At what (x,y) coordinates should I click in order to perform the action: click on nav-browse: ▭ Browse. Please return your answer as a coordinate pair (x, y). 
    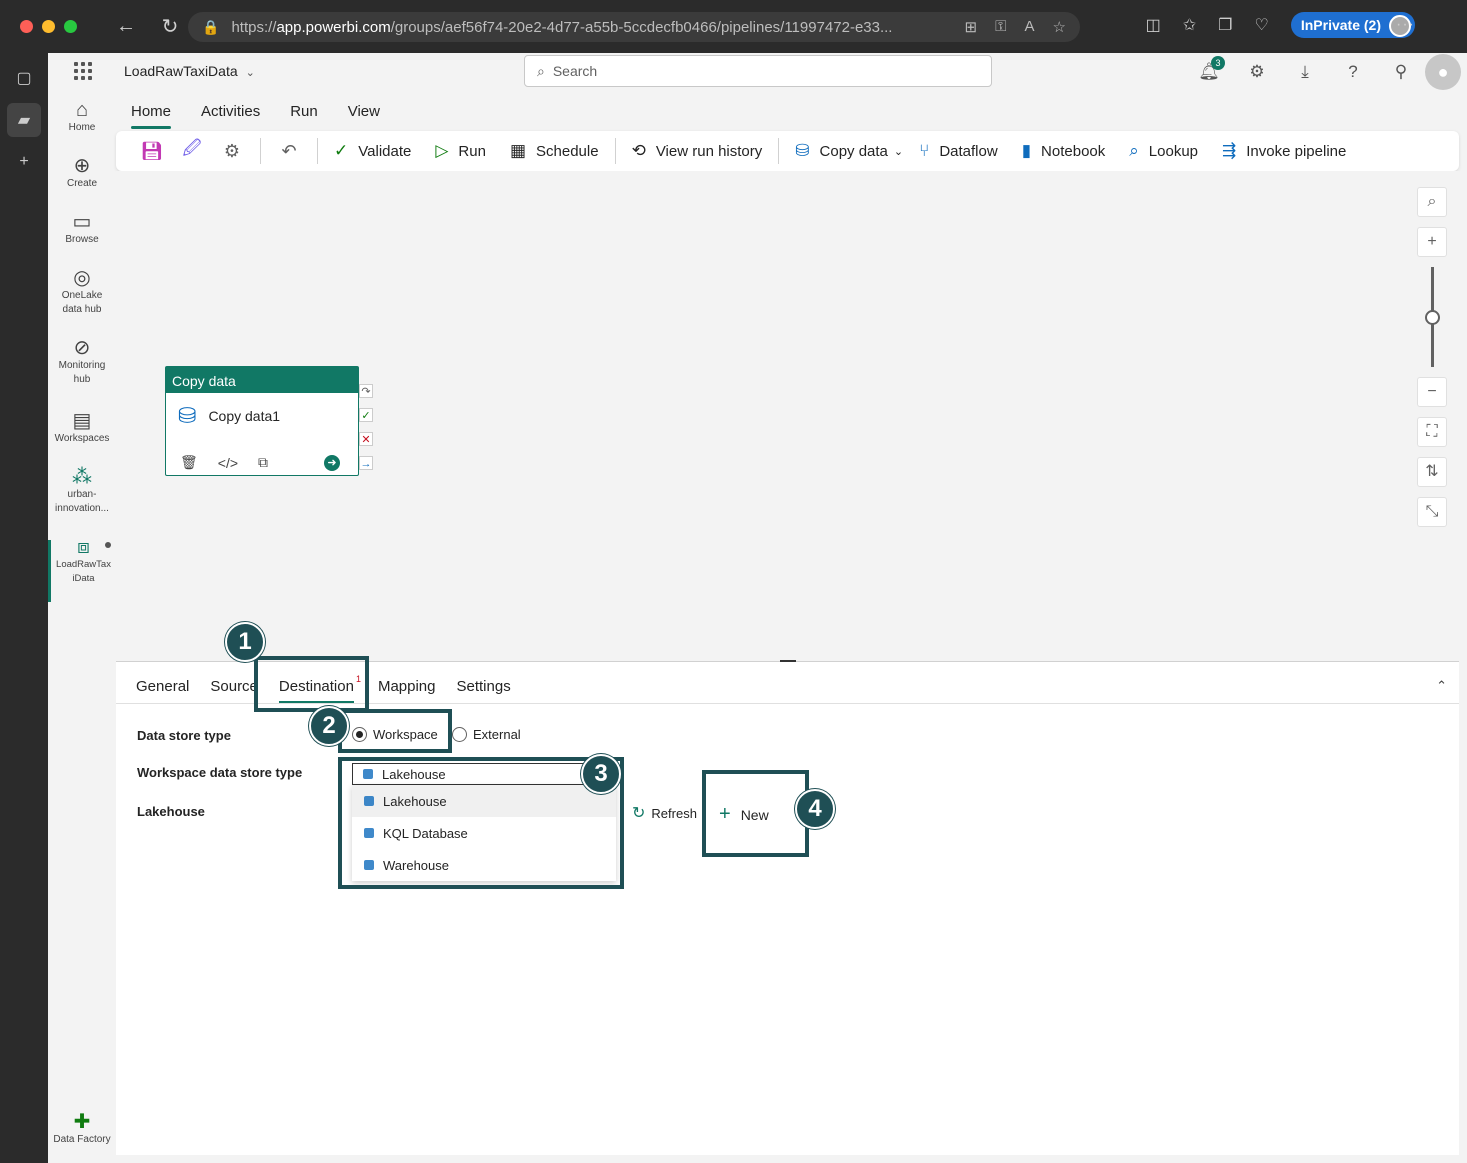
    Looking at the image, I should click on (82, 229).